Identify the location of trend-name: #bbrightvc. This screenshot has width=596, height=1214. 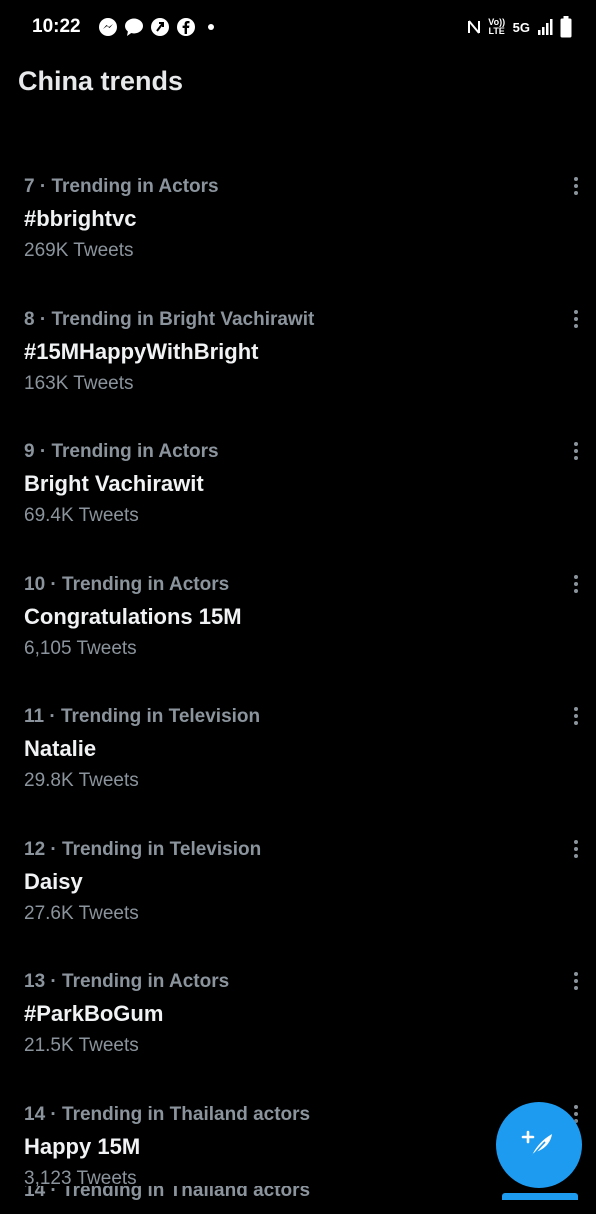
(80, 218).